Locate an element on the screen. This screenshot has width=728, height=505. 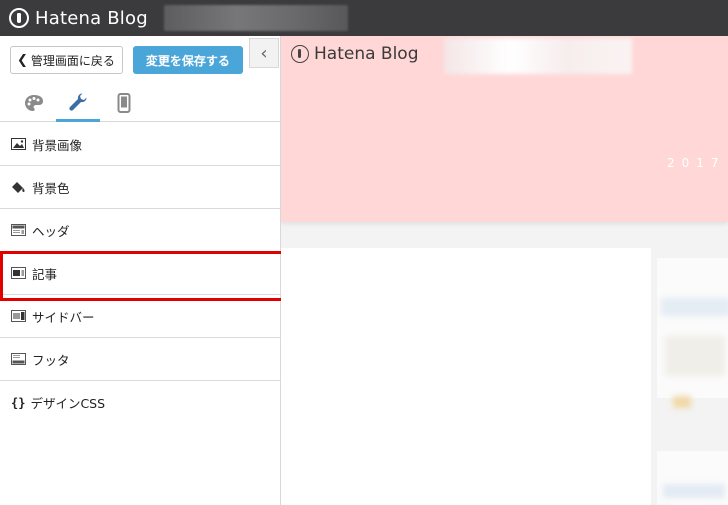
wrench-icon is located at coordinates (78, 101).